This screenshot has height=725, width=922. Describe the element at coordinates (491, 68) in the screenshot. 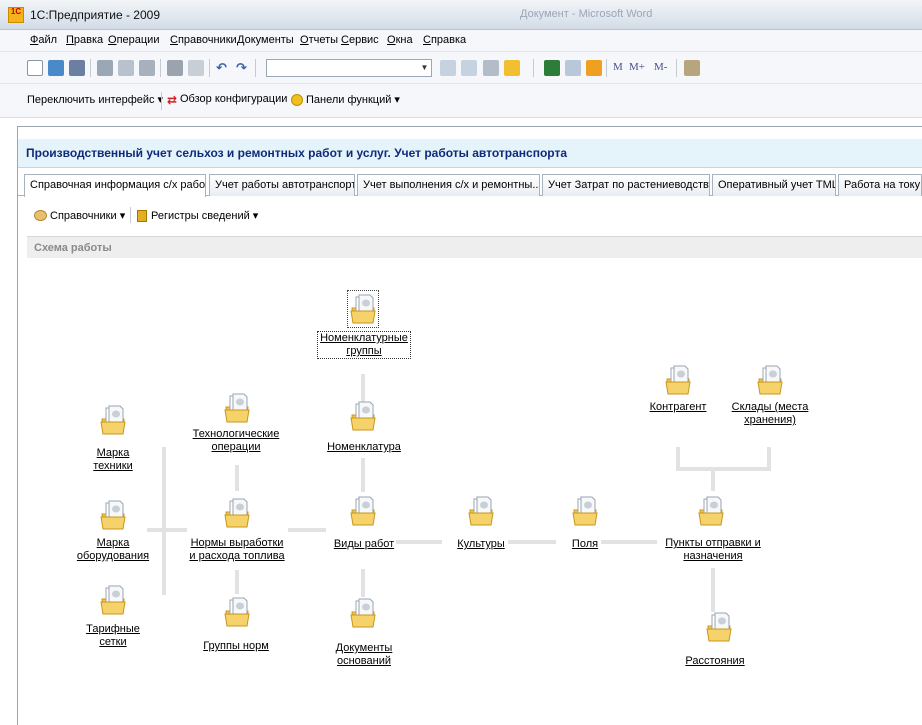

I see `window-icon` at that location.